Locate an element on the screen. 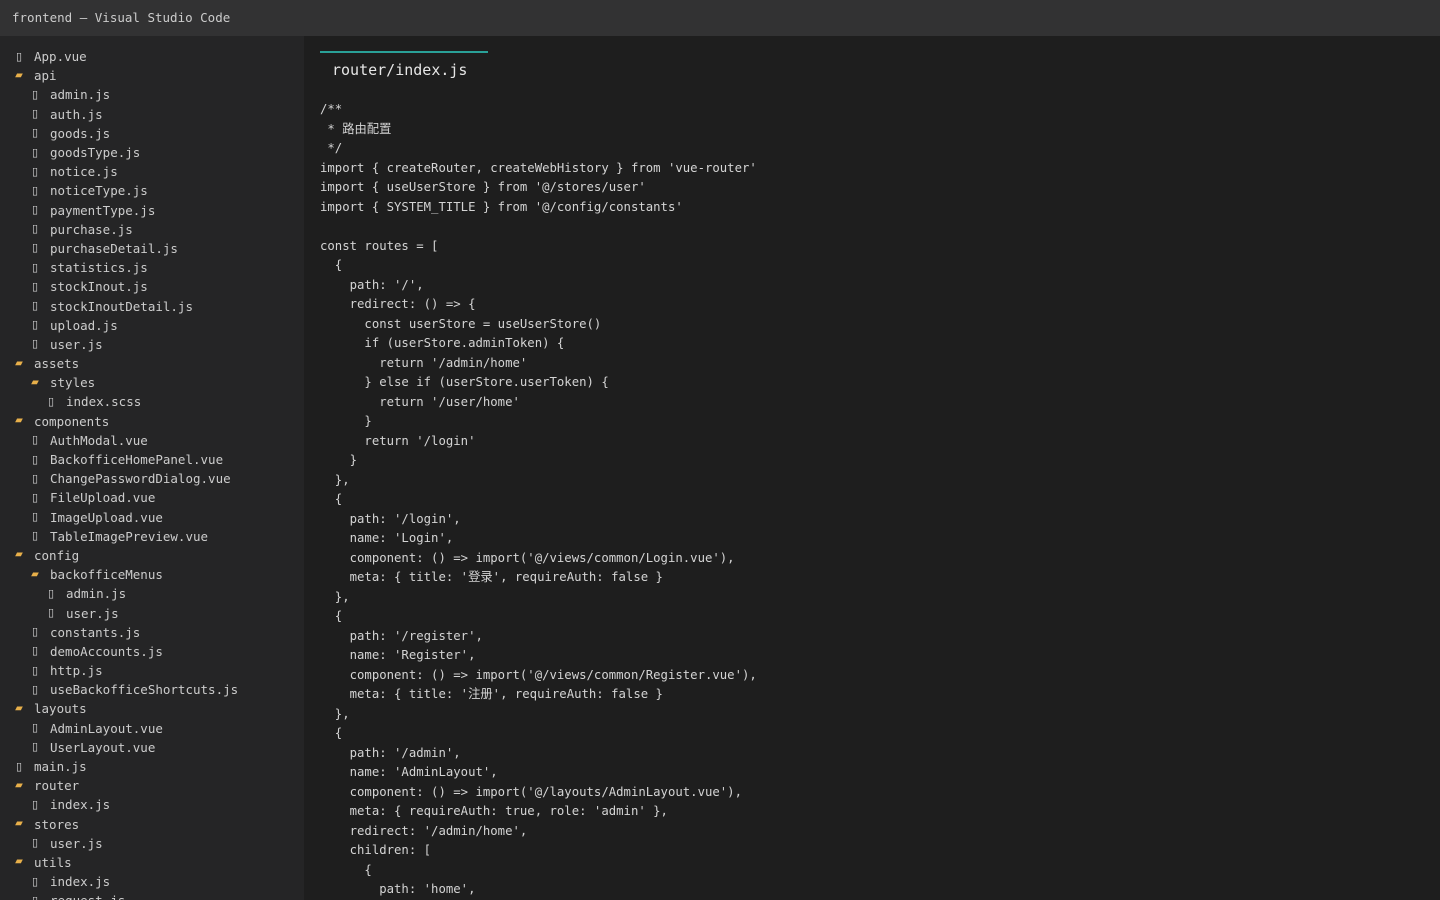 This screenshot has height=900, width=1440. tree-file: ▯ useBackofficeShortcuts.js is located at coordinates (152, 689).